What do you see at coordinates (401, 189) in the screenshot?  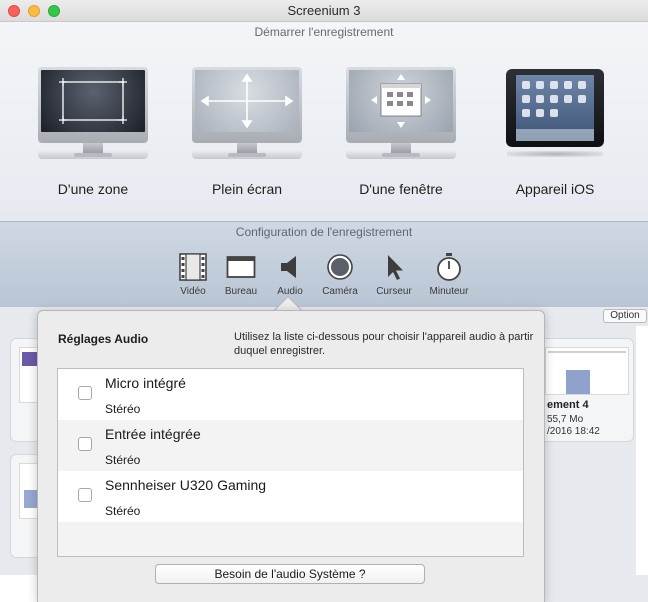 I see `mode-window-label: D'une fenêtre` at bounding box center [401, 189].